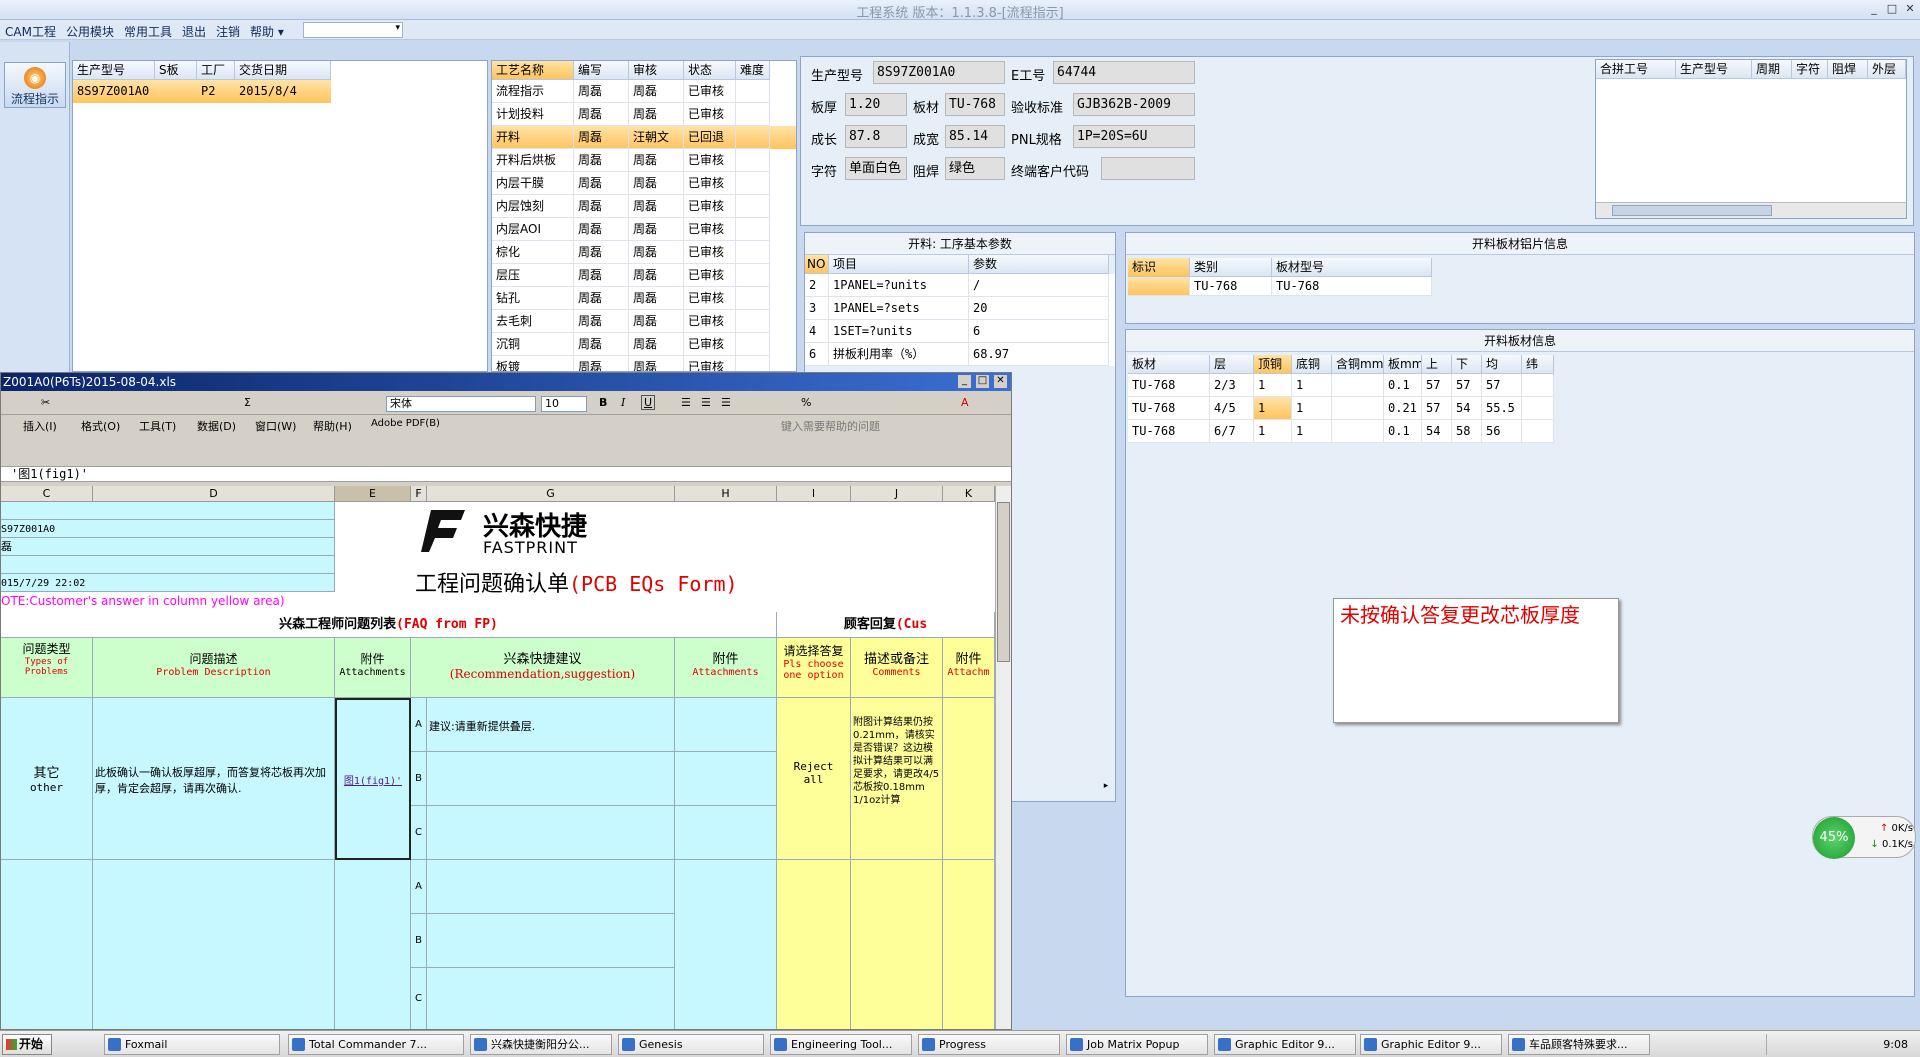 The height and width of the screenshot is (1057, 1920). What do you see at coordinates (876, 104) in the screenshot?
I see `thick-field: 1.20` at bounding box center [876, 104].